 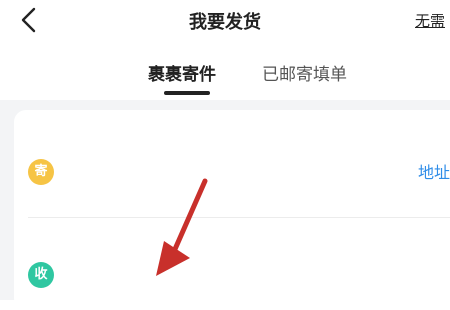 What do you see at coordinates (182, 227) in the screenshot?
I see `red-arrow-annotation` at bounding box center [182, 227].